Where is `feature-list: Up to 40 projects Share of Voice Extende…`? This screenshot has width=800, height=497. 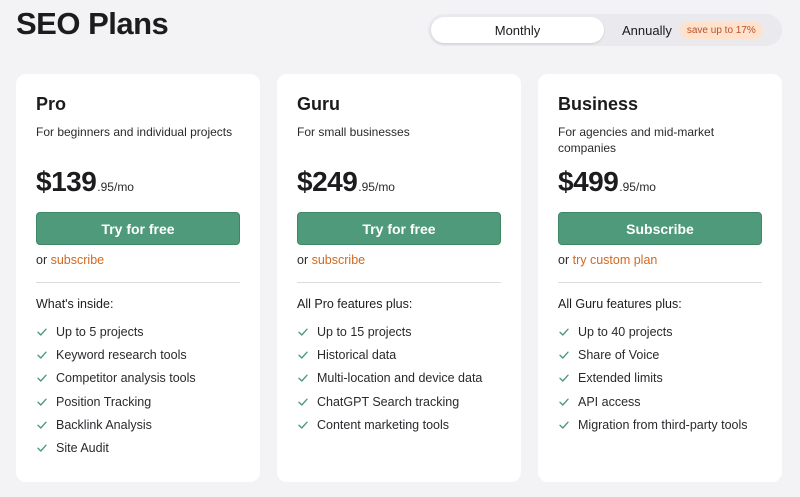
feature-list: Up to 40 projects Share of Voice Extende… is located at coordinates (653, 378).